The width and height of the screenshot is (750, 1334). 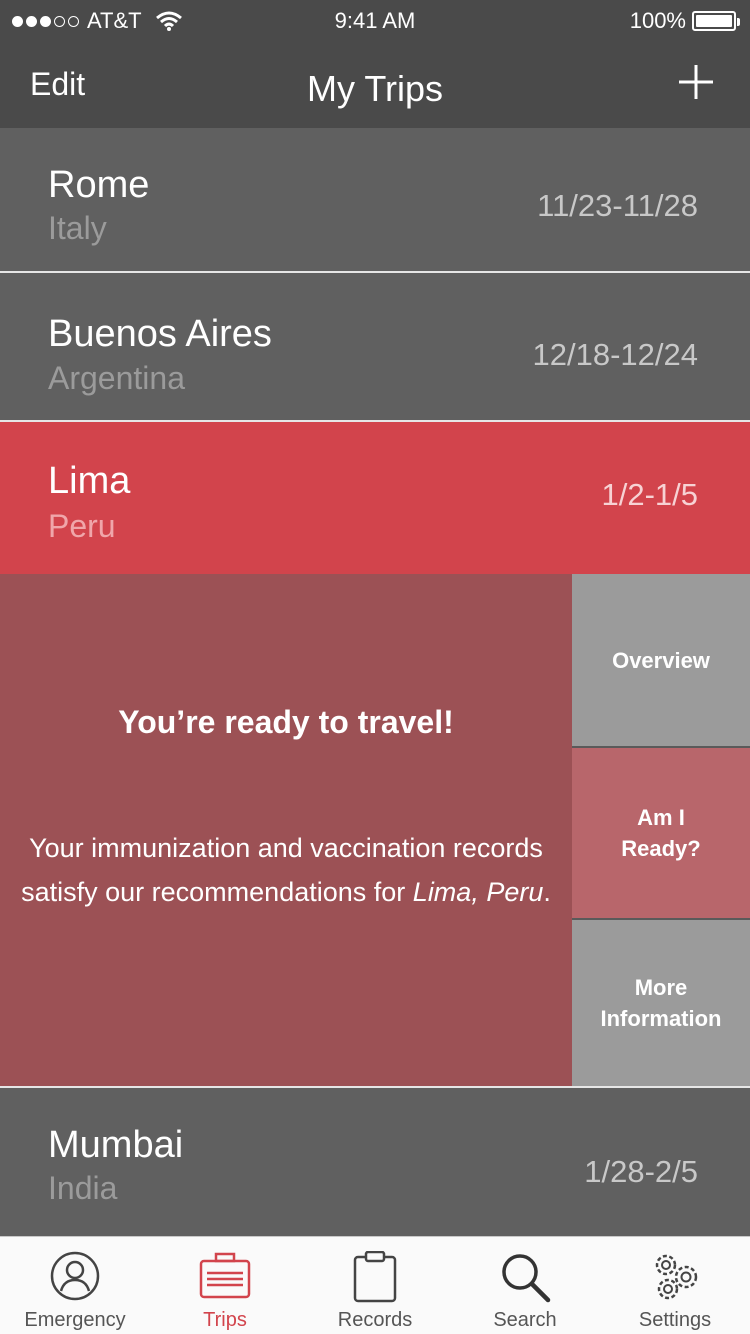 What do you see at coordinates (75, 1276) in the screenshot?
I see `person-icon` at bounding box center [75, 1276].